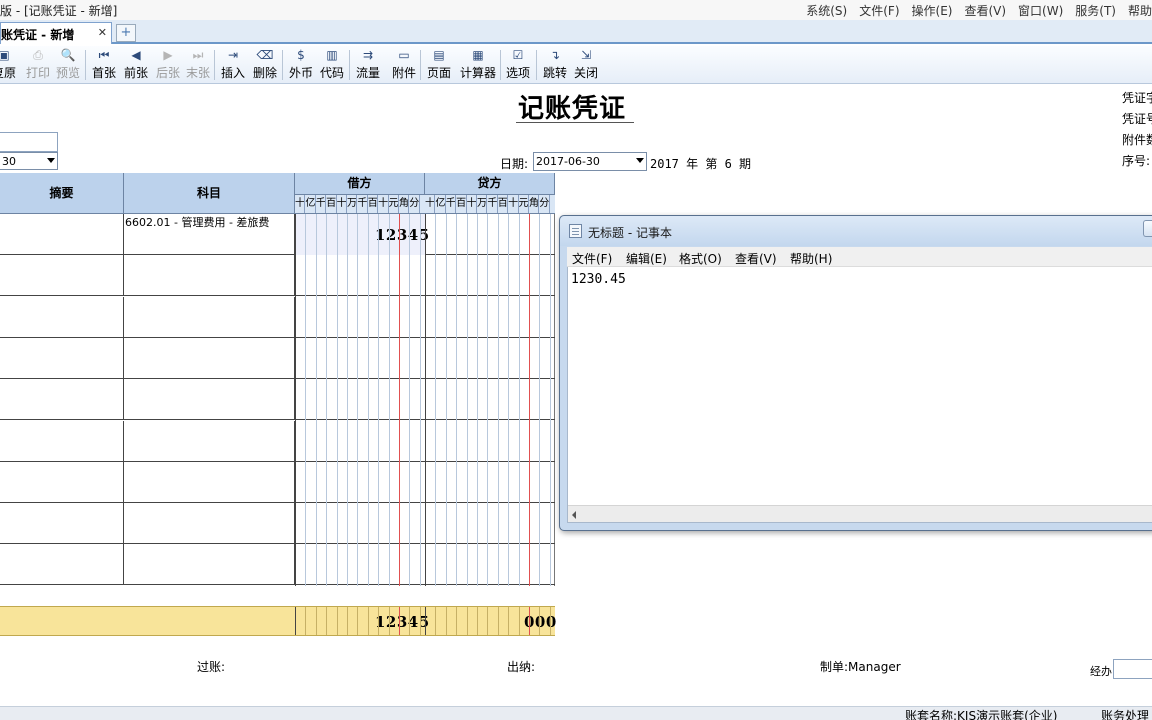 This screenshot has height=720, width=1152. I want to click on toolbar-button-label: 后张, so click(167, 73).